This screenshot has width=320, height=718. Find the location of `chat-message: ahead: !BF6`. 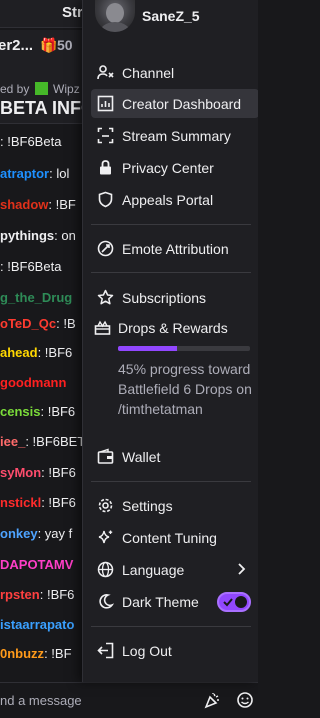

chat-message: ahead: !BF6 is located at coordinates (36, 353).